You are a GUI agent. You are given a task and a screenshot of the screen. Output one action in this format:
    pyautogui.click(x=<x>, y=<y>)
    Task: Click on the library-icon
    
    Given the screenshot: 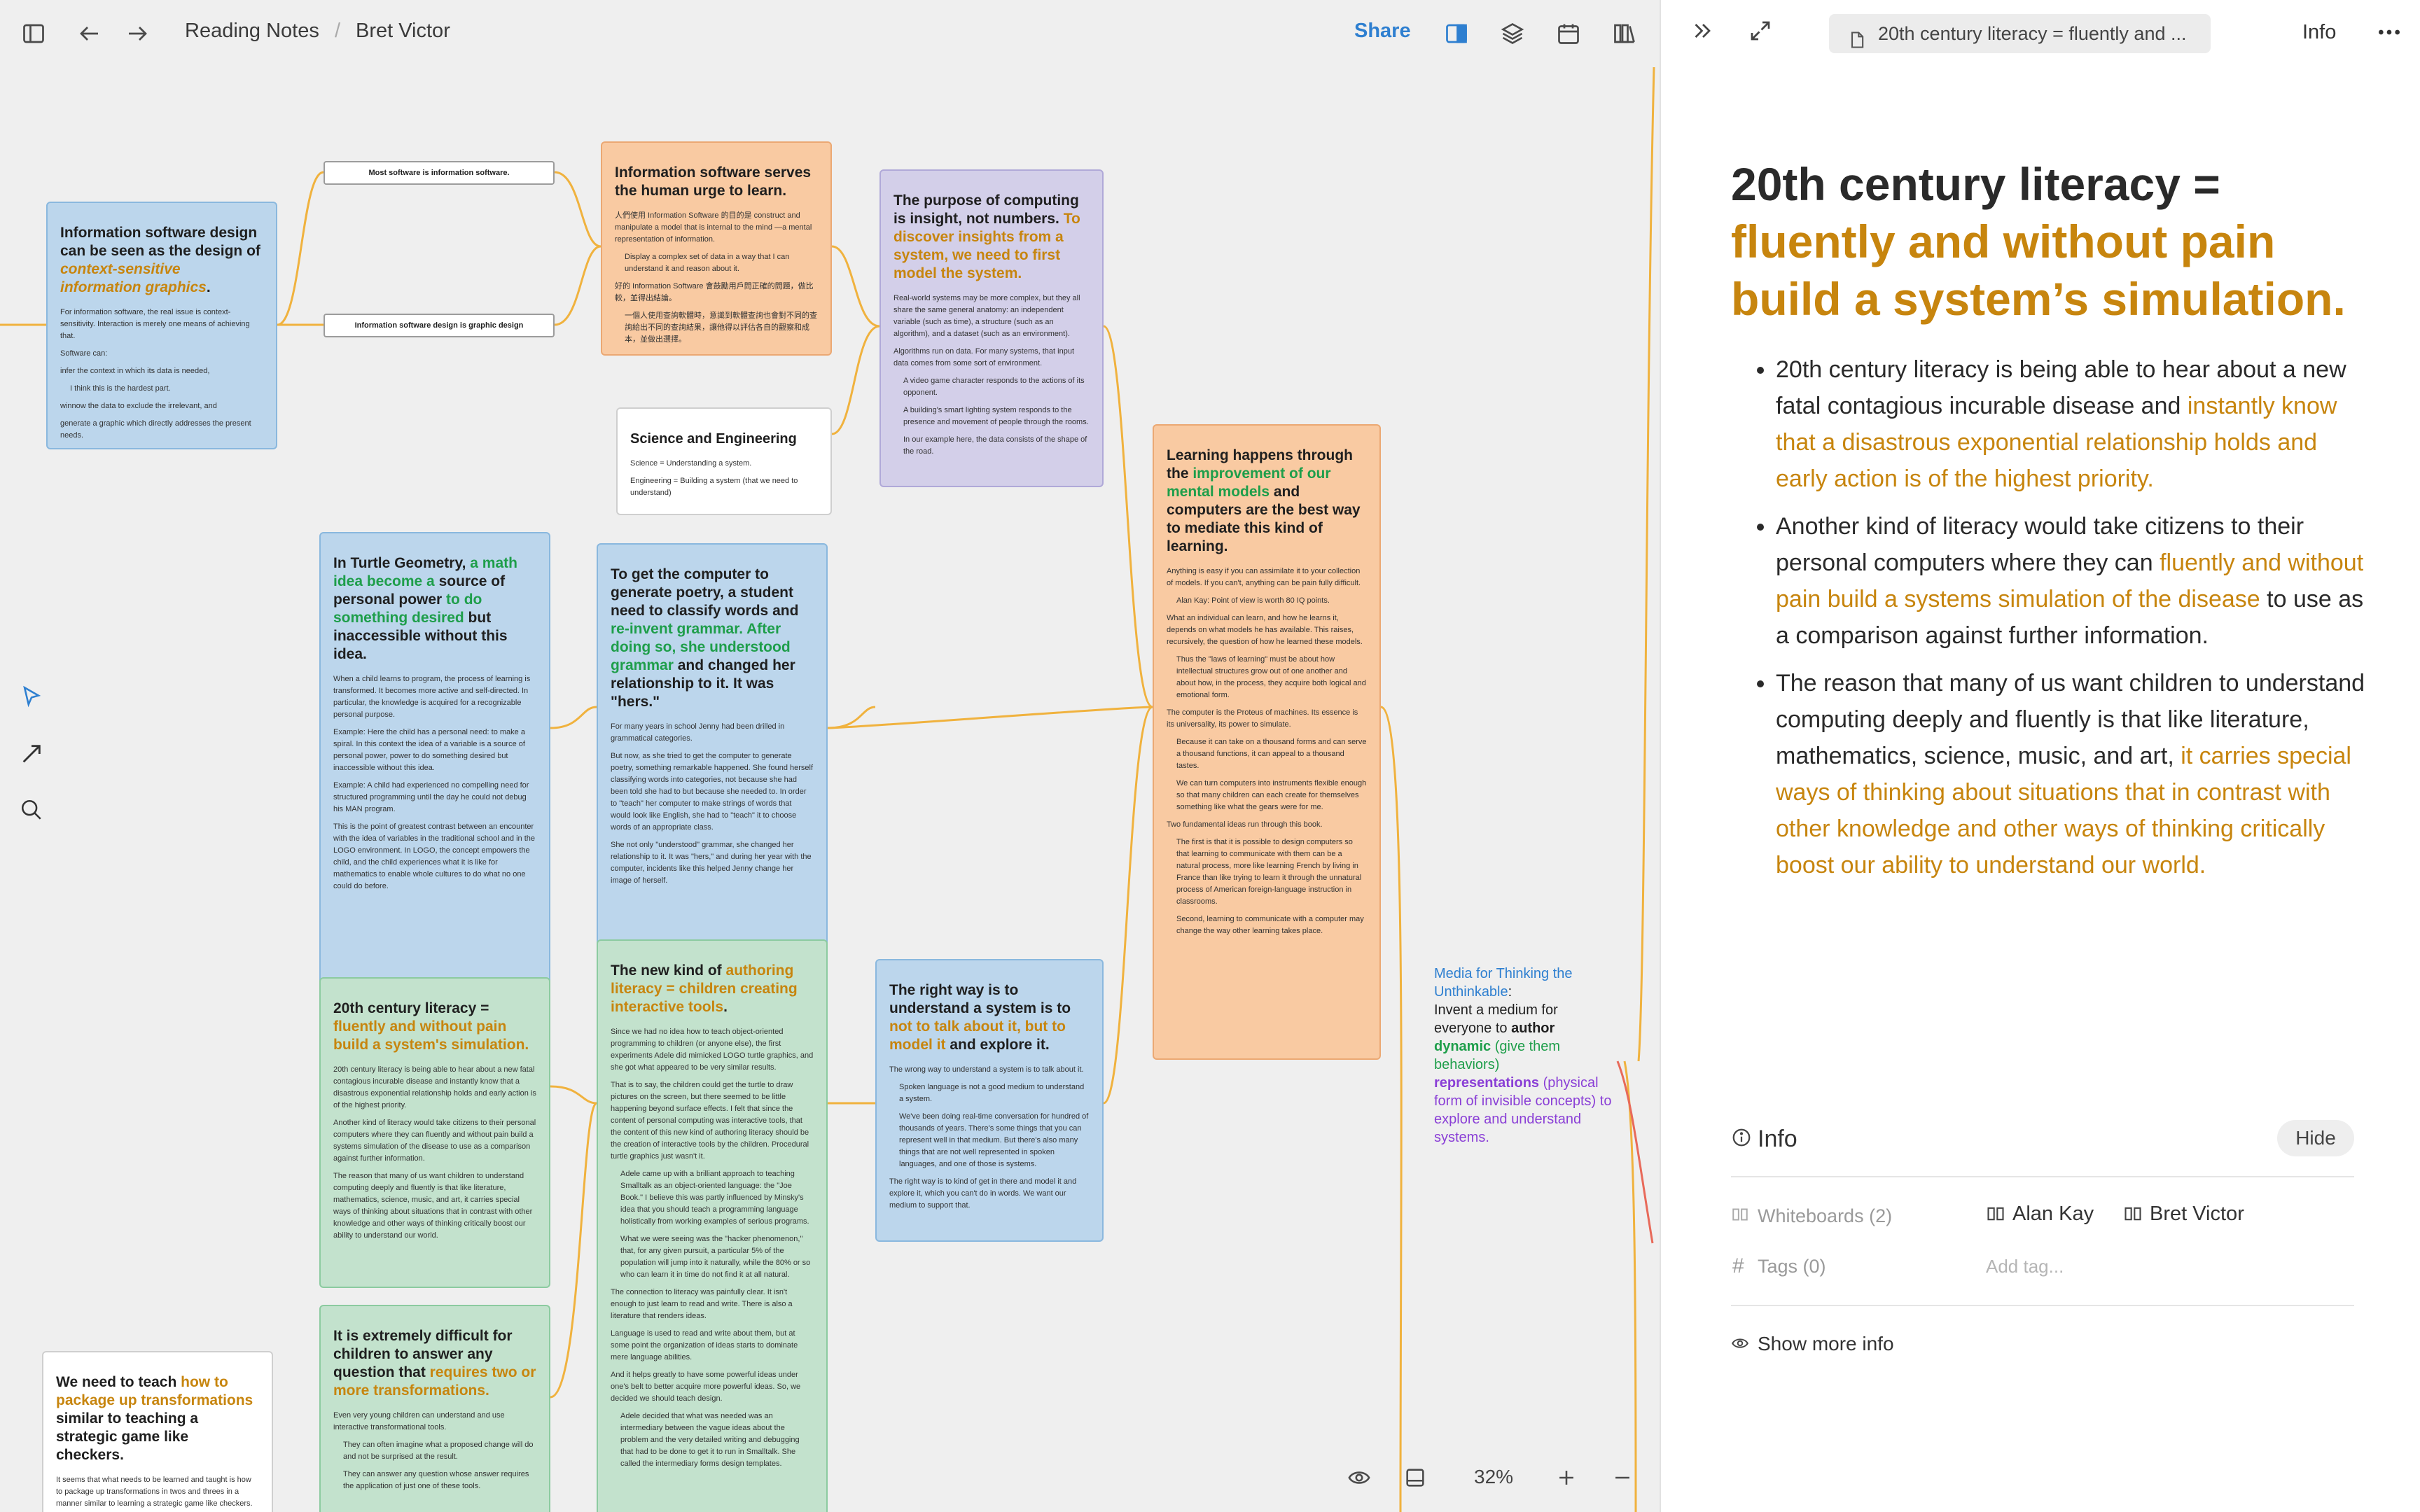 What is the action you would take?
    pyautogui.click(x=1624, y=33)
    